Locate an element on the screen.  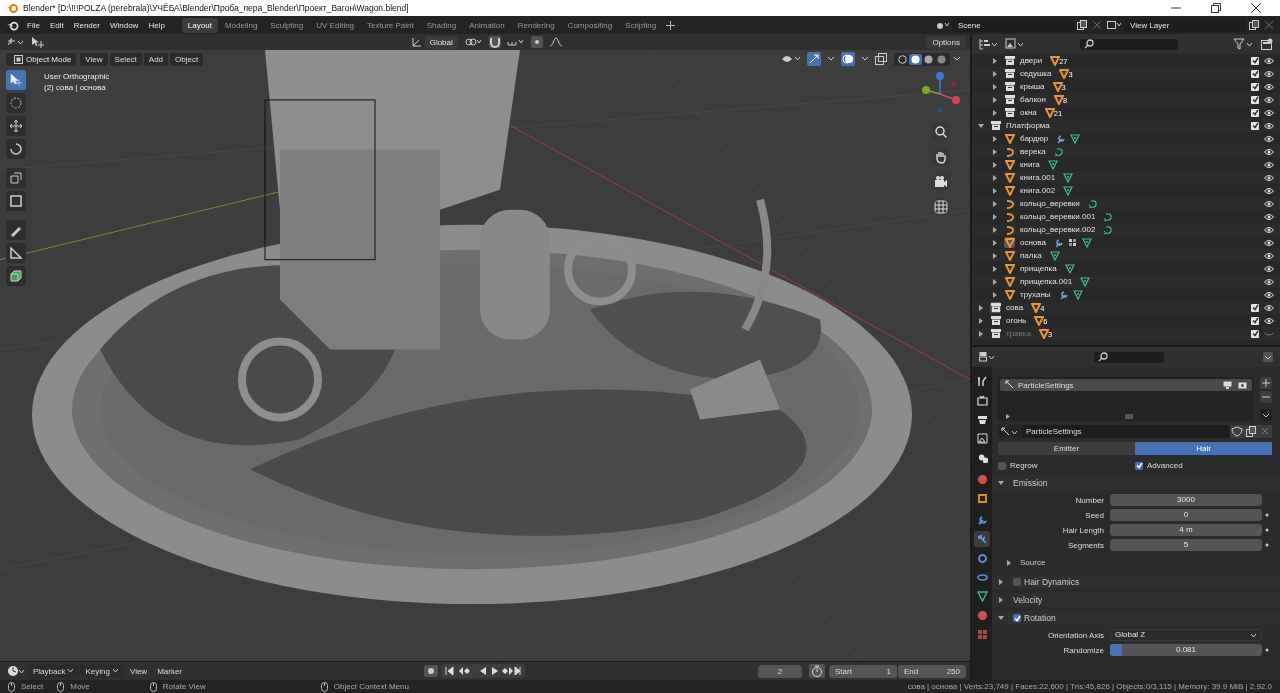
mesh-data-icon is located at coordinates (1069, 268).